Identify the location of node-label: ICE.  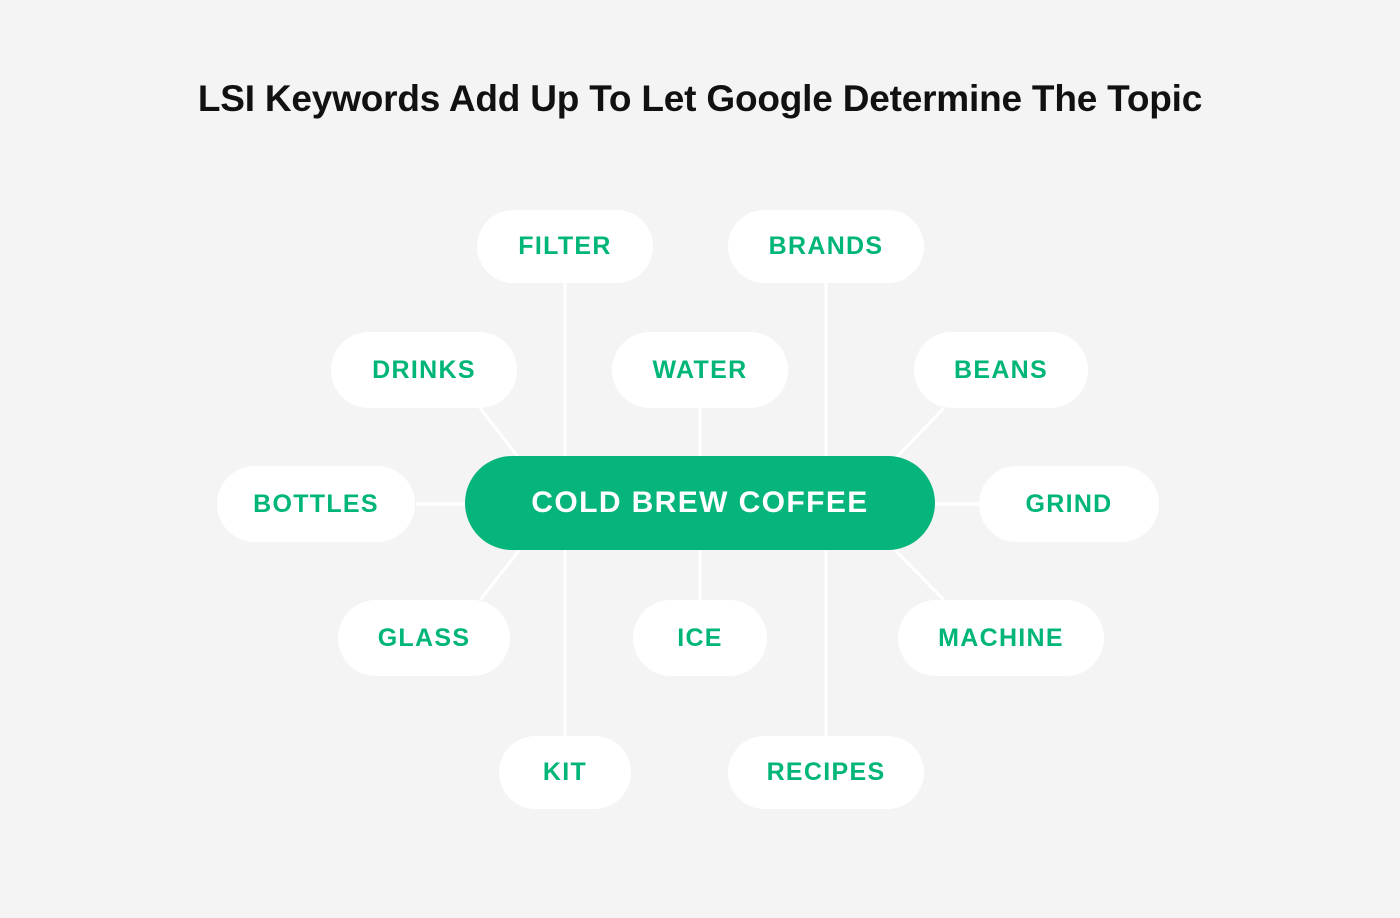
(700, 637).